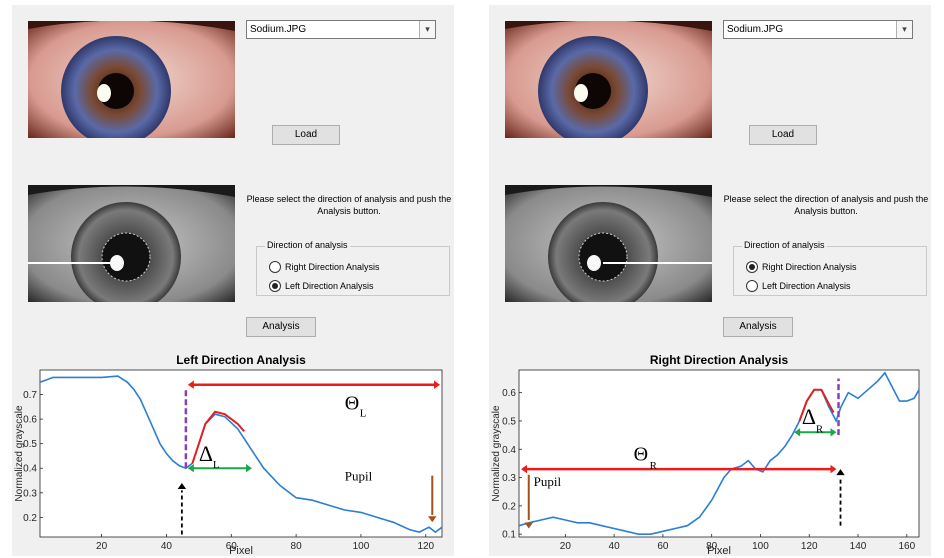  I want to click on x-tick-label: 140, so click(858, 546).